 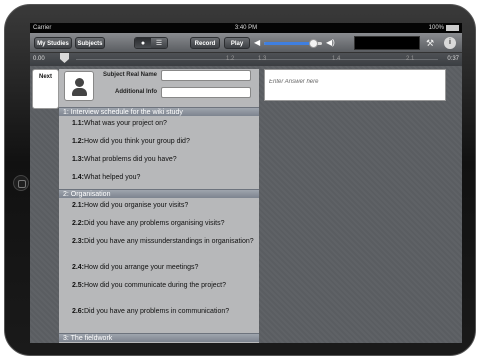 What do you see at coordinates (90, 43) in the screenshot?
I see `subjects-button: Subjects` at bounding box center [90, 43].